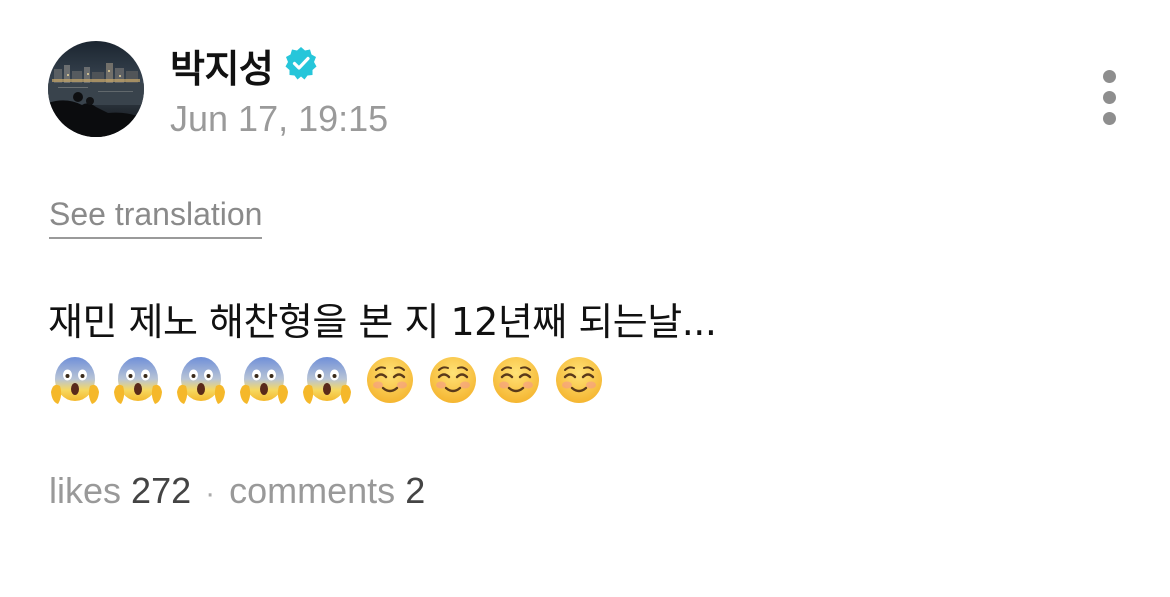  Describe the element at coordinates (156, 217) in the screenshot. I see `see-translation-link: See translation` at that location.